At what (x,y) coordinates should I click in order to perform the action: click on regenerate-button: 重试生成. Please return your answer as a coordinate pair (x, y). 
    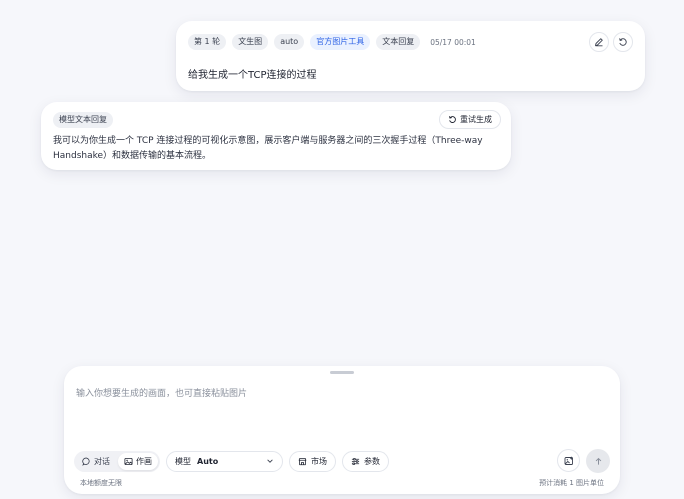
    Looking at the image, I should click on (470, 119).